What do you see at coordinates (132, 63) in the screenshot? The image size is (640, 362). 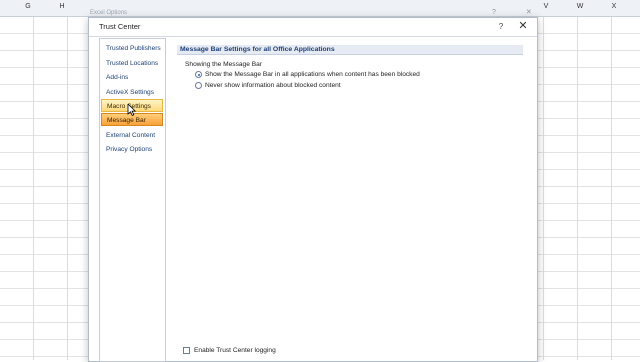 I see `nav-item-trusted-locations: Trusted Locations` at bounding box center [132, 63].